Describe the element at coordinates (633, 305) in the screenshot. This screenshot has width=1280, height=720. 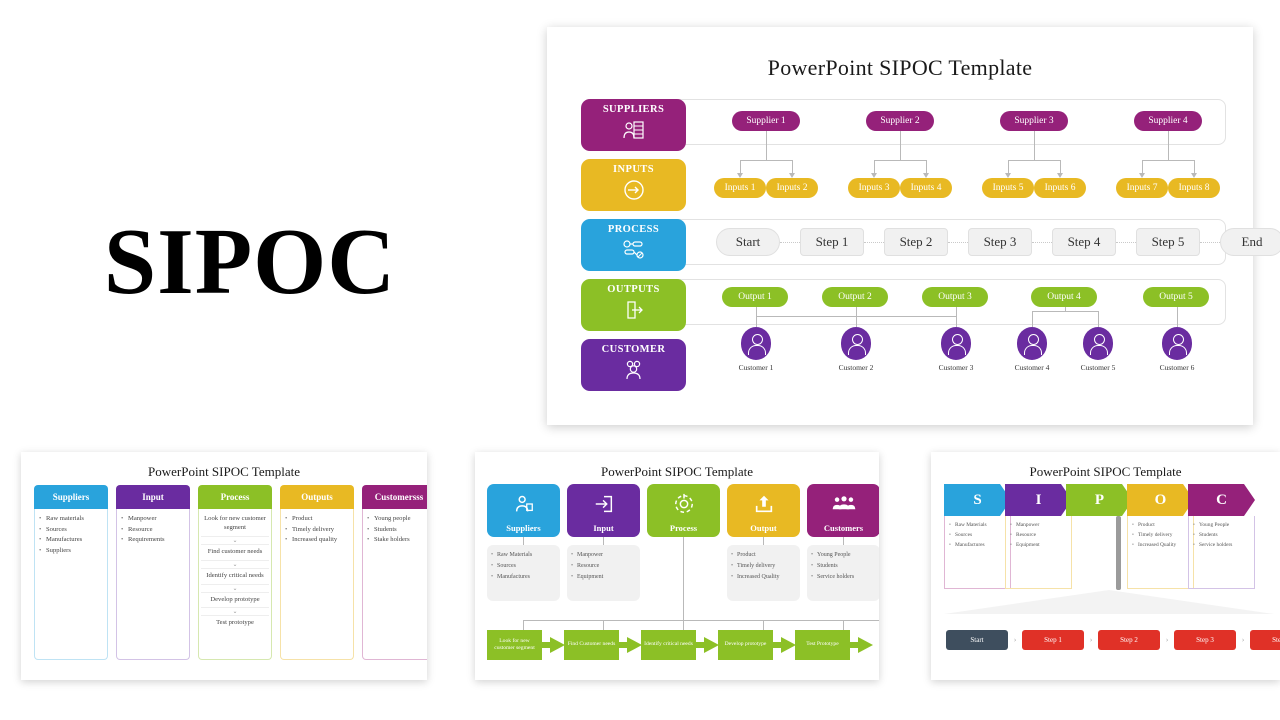
I see `category-outputs: OUTPUTS` at that location.